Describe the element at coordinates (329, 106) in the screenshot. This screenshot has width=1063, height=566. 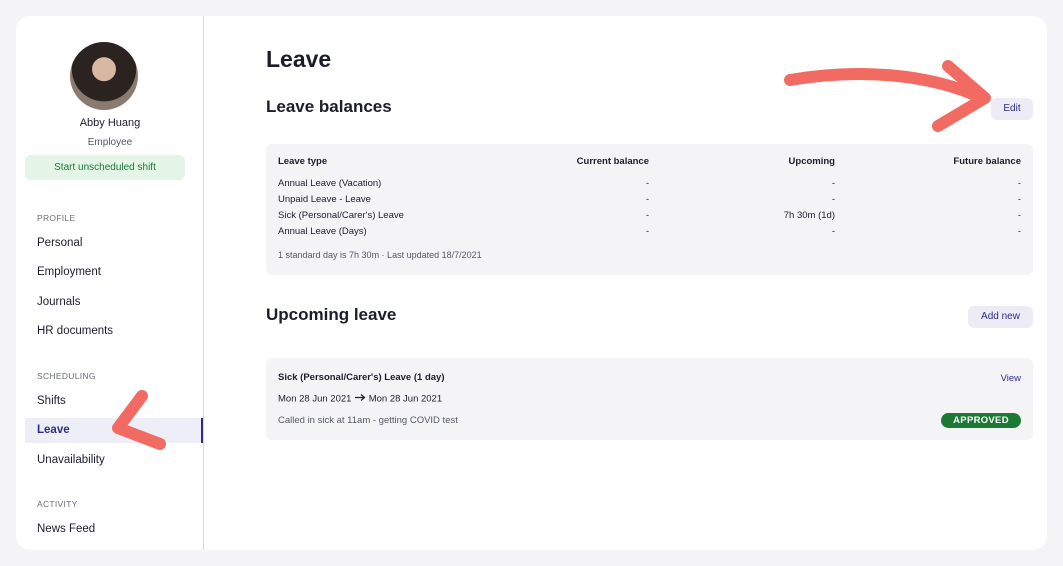
I see `leave-balances-heading: Leave balances` at that location.